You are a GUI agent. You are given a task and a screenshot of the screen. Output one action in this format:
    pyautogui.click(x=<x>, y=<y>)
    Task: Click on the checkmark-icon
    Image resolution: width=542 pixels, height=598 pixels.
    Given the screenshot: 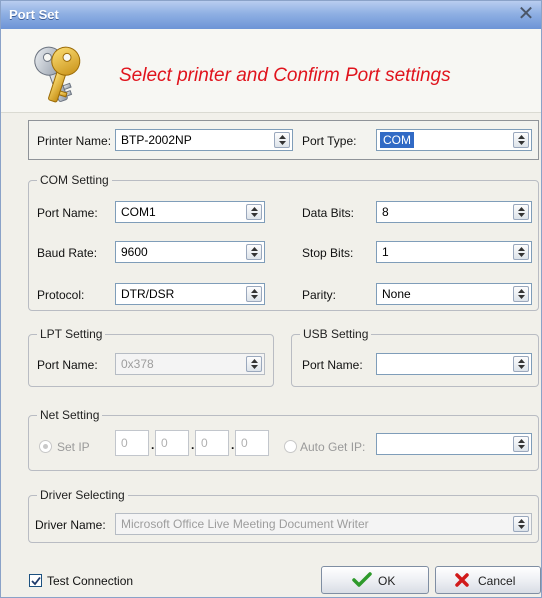 What is the action you would take?
    pyautogui.click(x=36, y=581)
    